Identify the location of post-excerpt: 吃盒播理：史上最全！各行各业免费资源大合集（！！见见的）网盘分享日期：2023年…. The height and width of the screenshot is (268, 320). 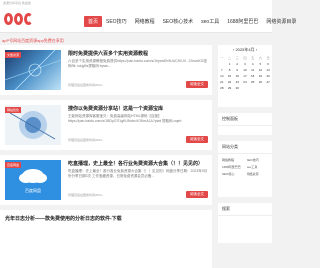
(138, 173).